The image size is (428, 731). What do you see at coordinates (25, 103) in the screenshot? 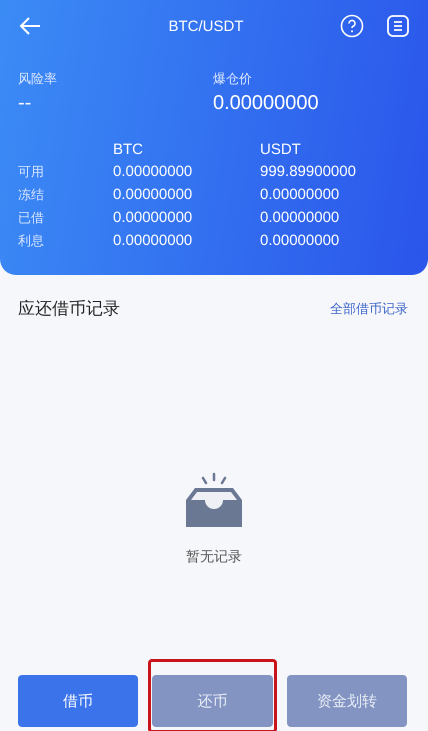
I see `risk-value: --` at bounding box center [25, 103].